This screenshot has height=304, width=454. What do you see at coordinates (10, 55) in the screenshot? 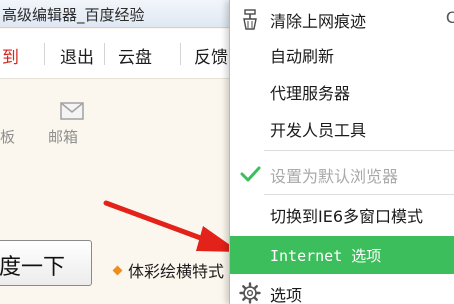
I see `nav-item-partial: 到` at bounding box center [10, 55].